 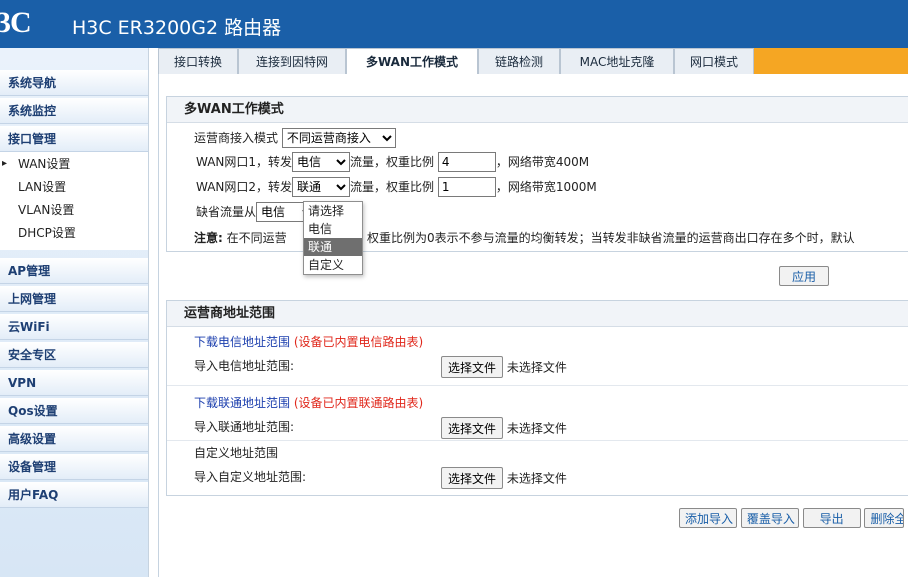 I want to click on note-text-start: 在不同运营, so click(x=256, y=238).